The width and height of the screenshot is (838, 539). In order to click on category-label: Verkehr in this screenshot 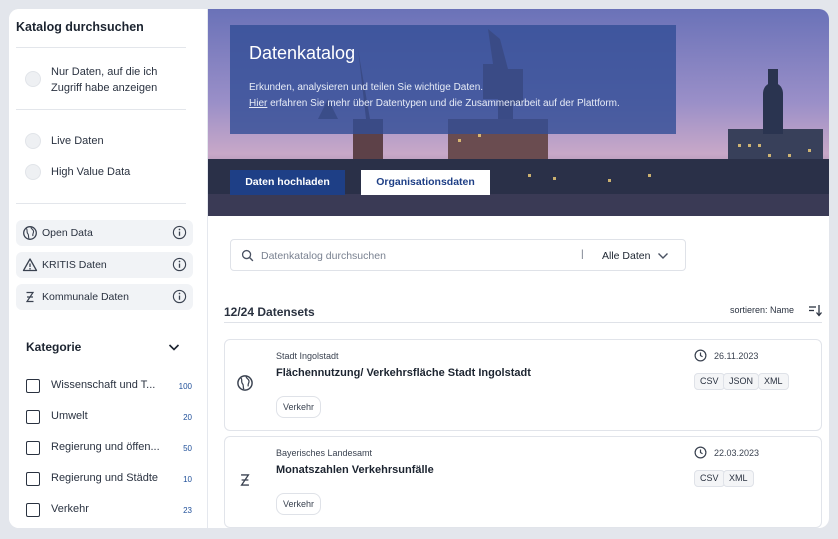, I will do `click(70, 509)`.